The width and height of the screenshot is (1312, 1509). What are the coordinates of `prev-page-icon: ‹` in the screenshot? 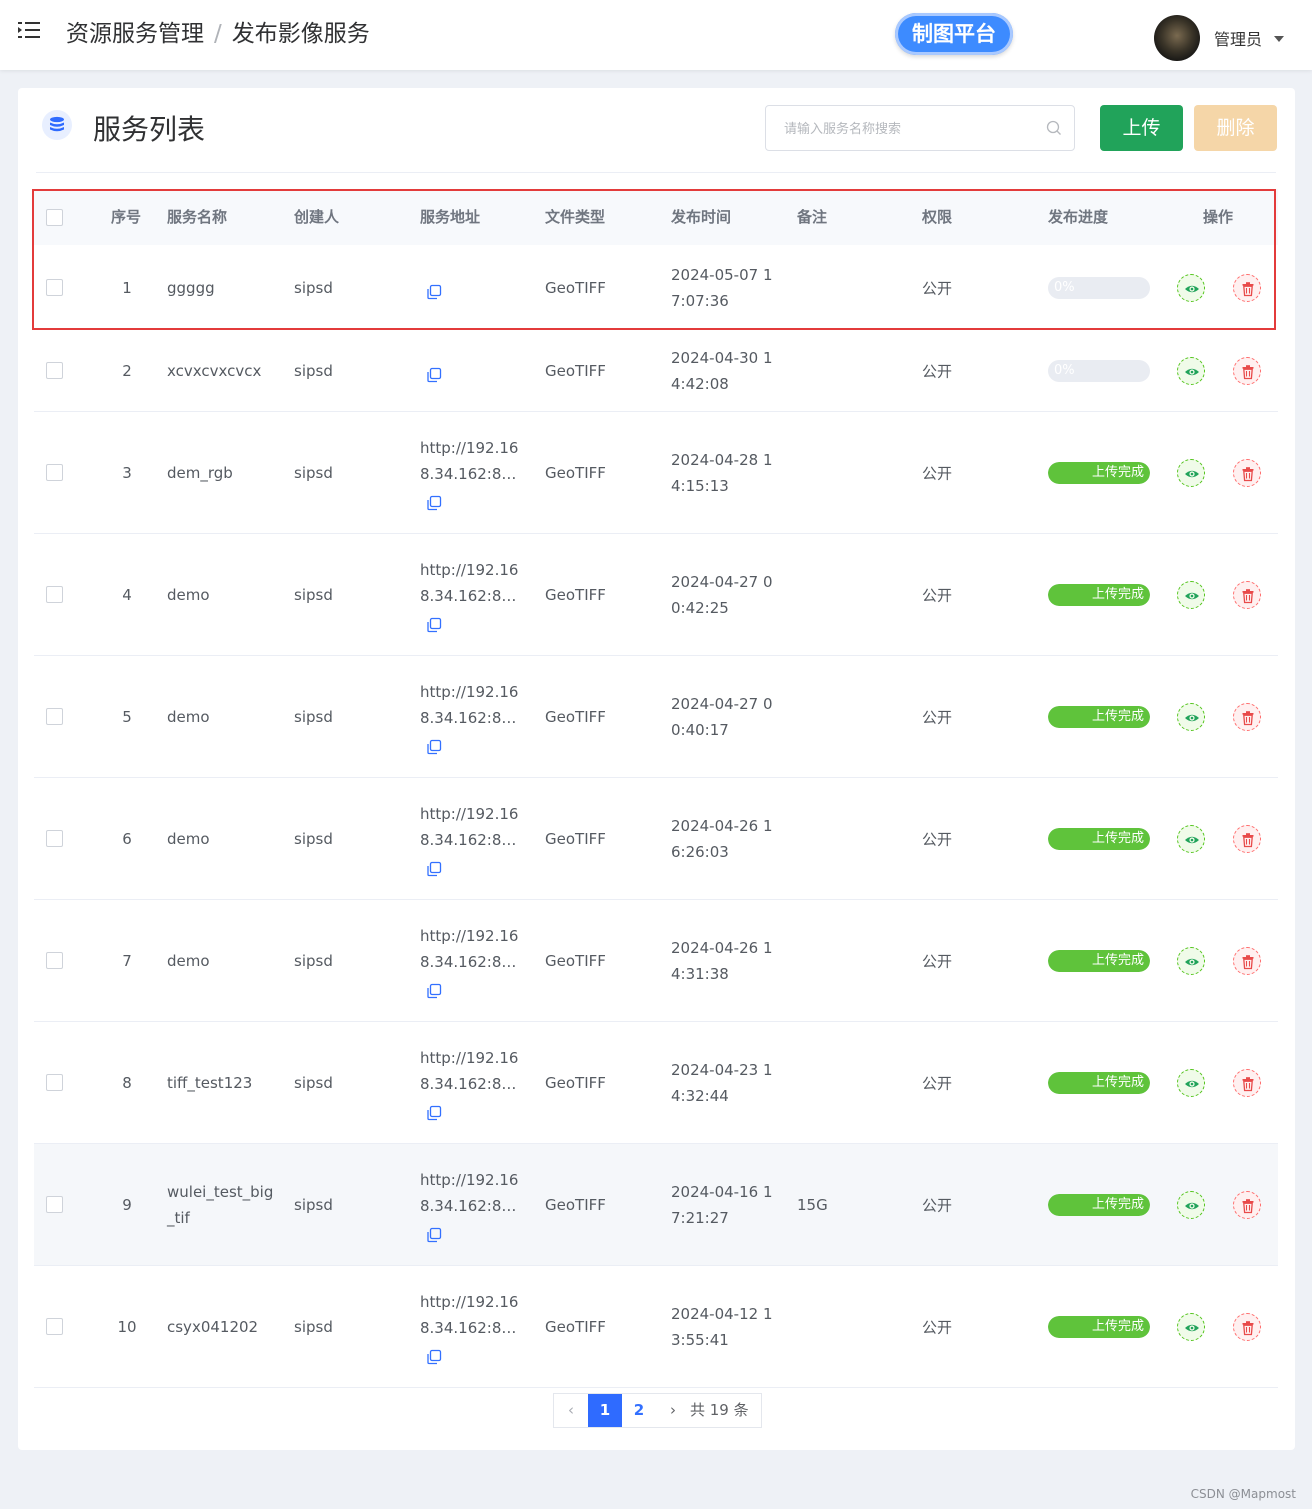 It's located at (571, 1410).